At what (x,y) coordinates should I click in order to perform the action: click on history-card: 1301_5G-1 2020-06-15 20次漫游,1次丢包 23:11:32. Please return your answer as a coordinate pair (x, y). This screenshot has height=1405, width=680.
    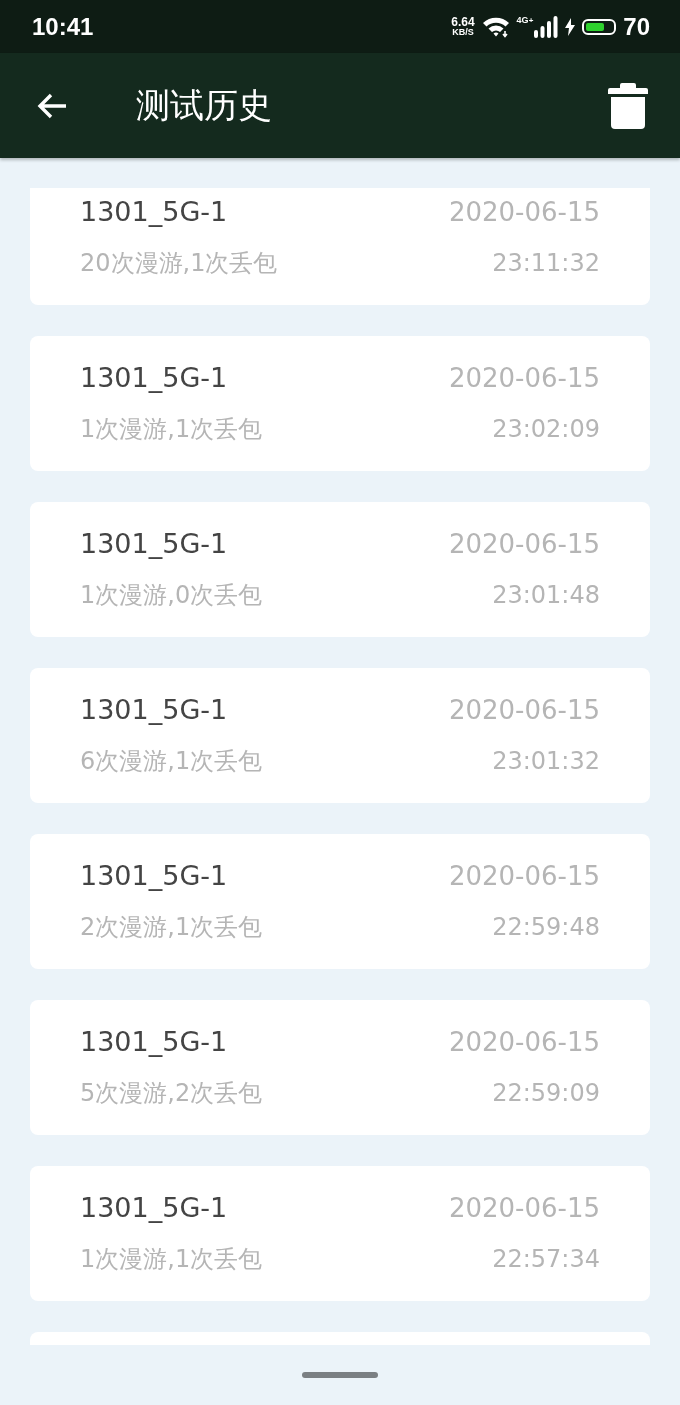
    Looking at the image, I should click on (340, 246).